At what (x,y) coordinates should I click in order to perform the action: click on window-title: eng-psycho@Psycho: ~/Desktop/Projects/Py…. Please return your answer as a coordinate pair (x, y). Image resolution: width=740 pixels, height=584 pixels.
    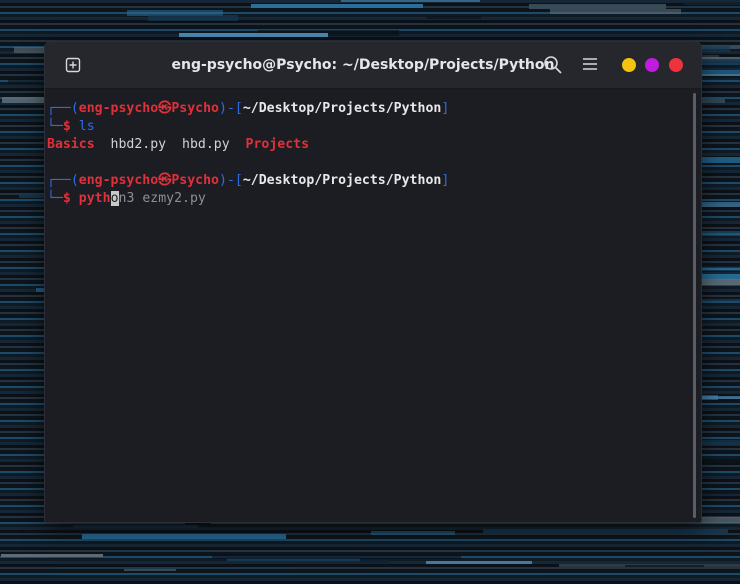
    Looking at the image, I should click on (363, 65).